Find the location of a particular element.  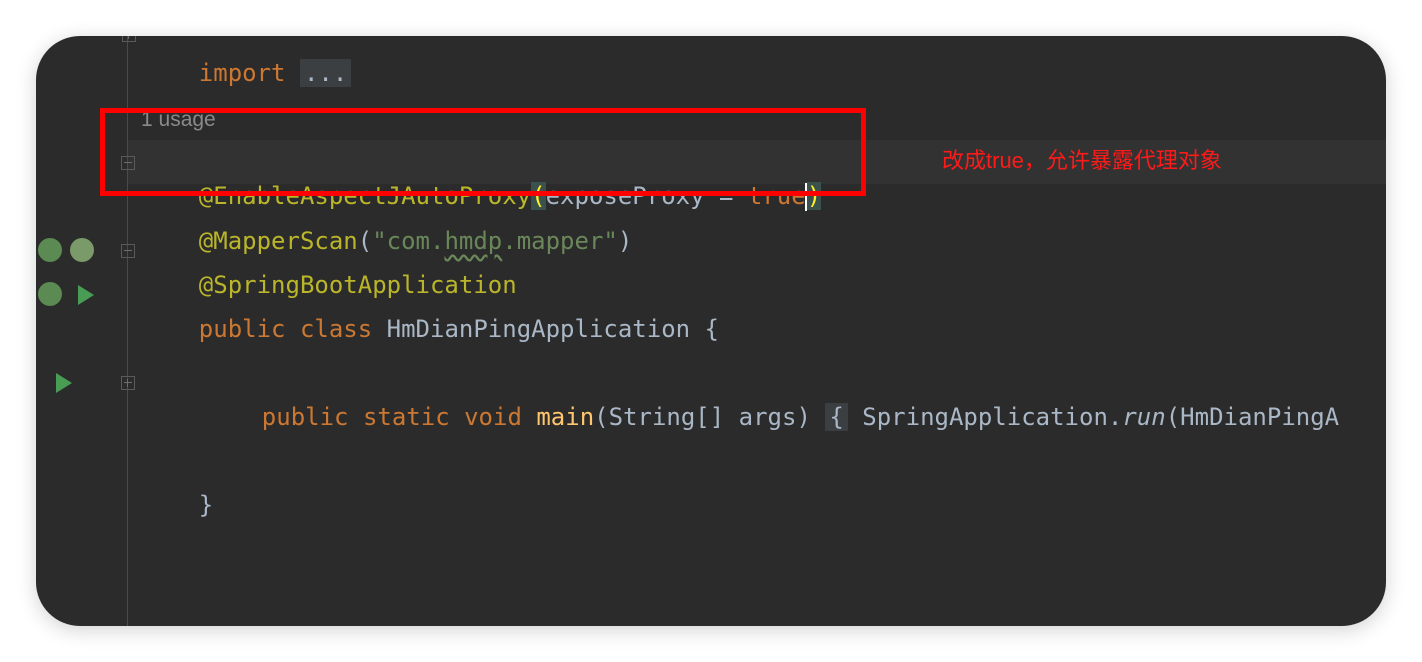

class-open-brace: { is located at coordinates (711, 329).